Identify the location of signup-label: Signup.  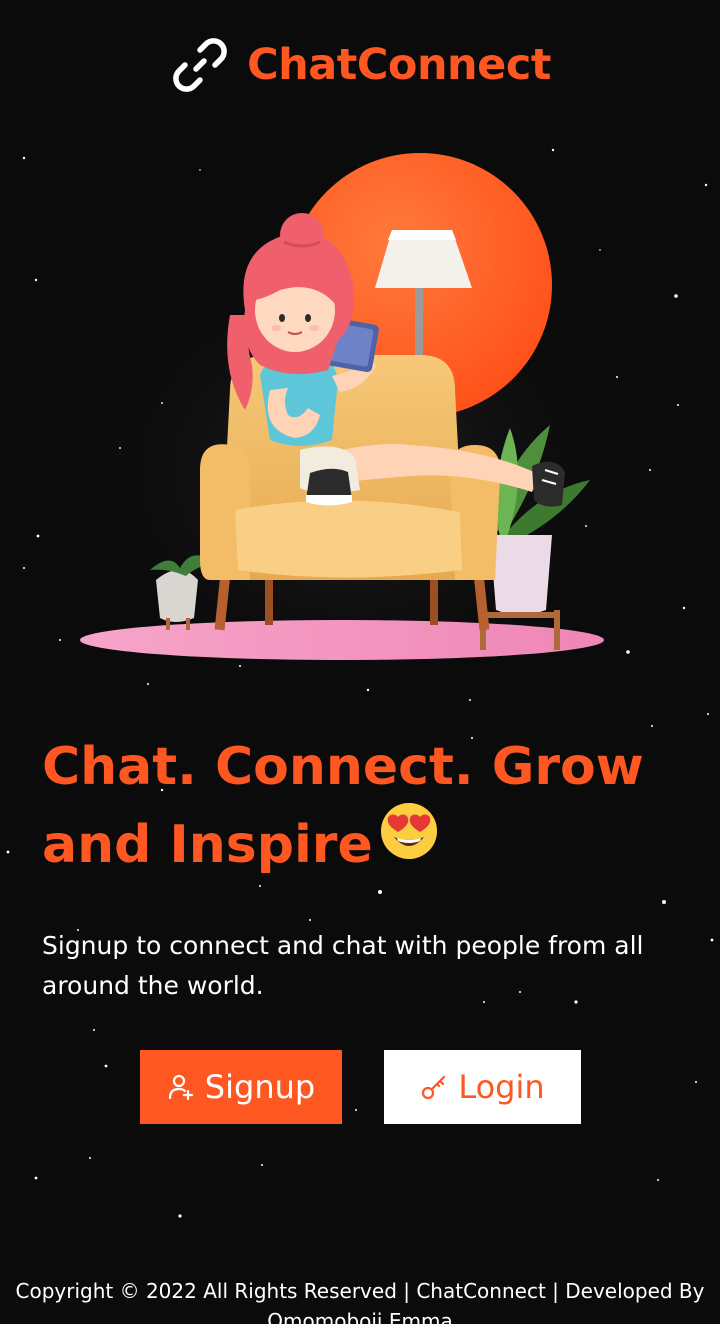
(260, 1087).